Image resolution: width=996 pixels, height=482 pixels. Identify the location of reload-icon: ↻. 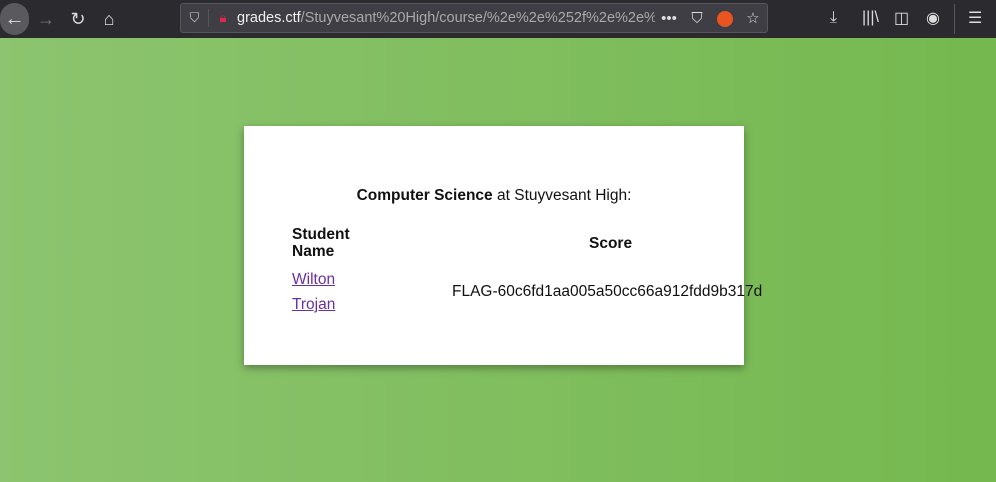
(78, 18).